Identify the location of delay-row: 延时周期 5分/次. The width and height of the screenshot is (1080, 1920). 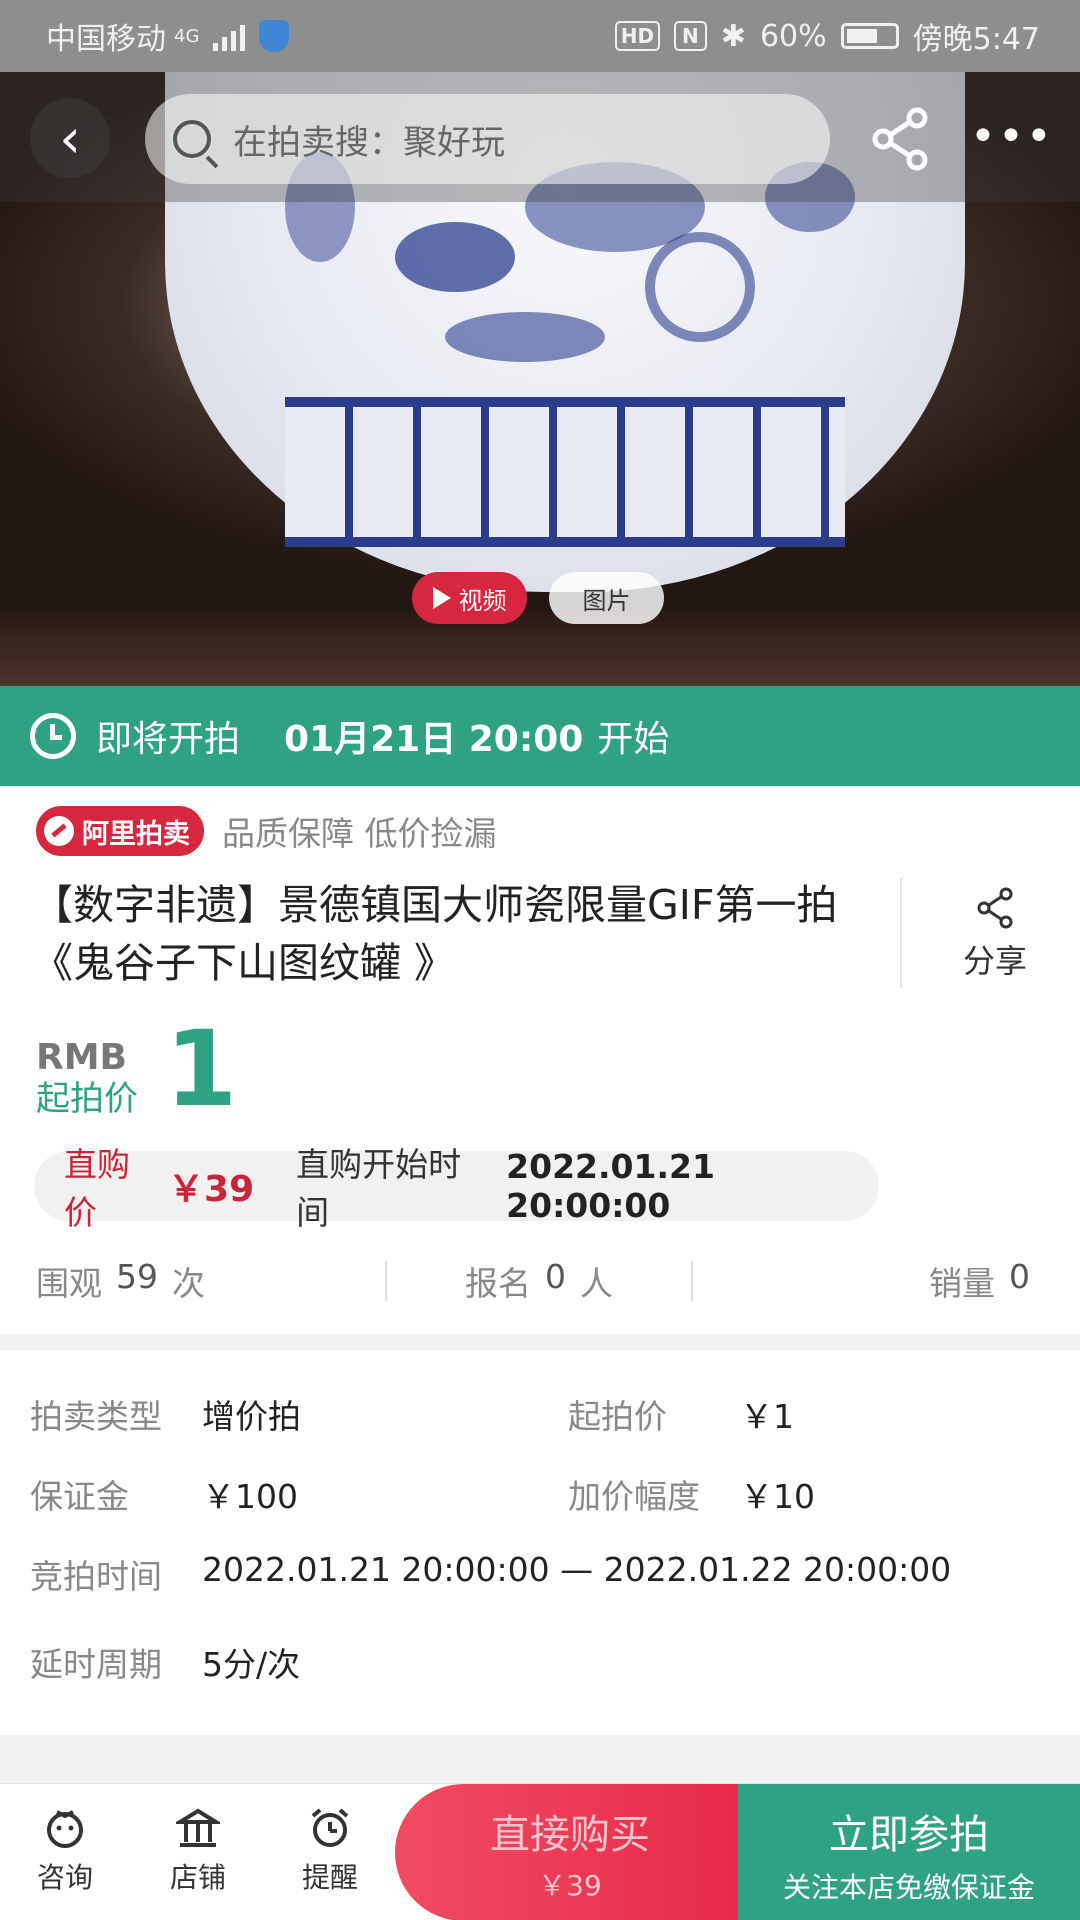
(165, 1662).